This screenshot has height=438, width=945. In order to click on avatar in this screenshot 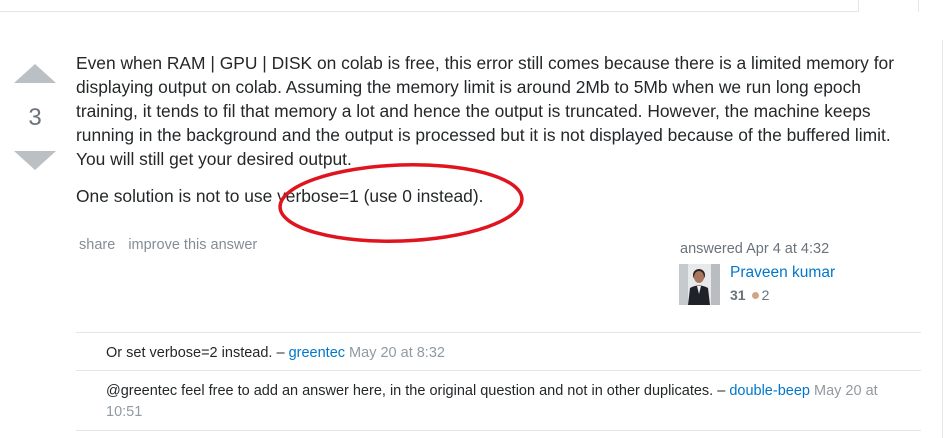, I will do `click(699, 284)`.